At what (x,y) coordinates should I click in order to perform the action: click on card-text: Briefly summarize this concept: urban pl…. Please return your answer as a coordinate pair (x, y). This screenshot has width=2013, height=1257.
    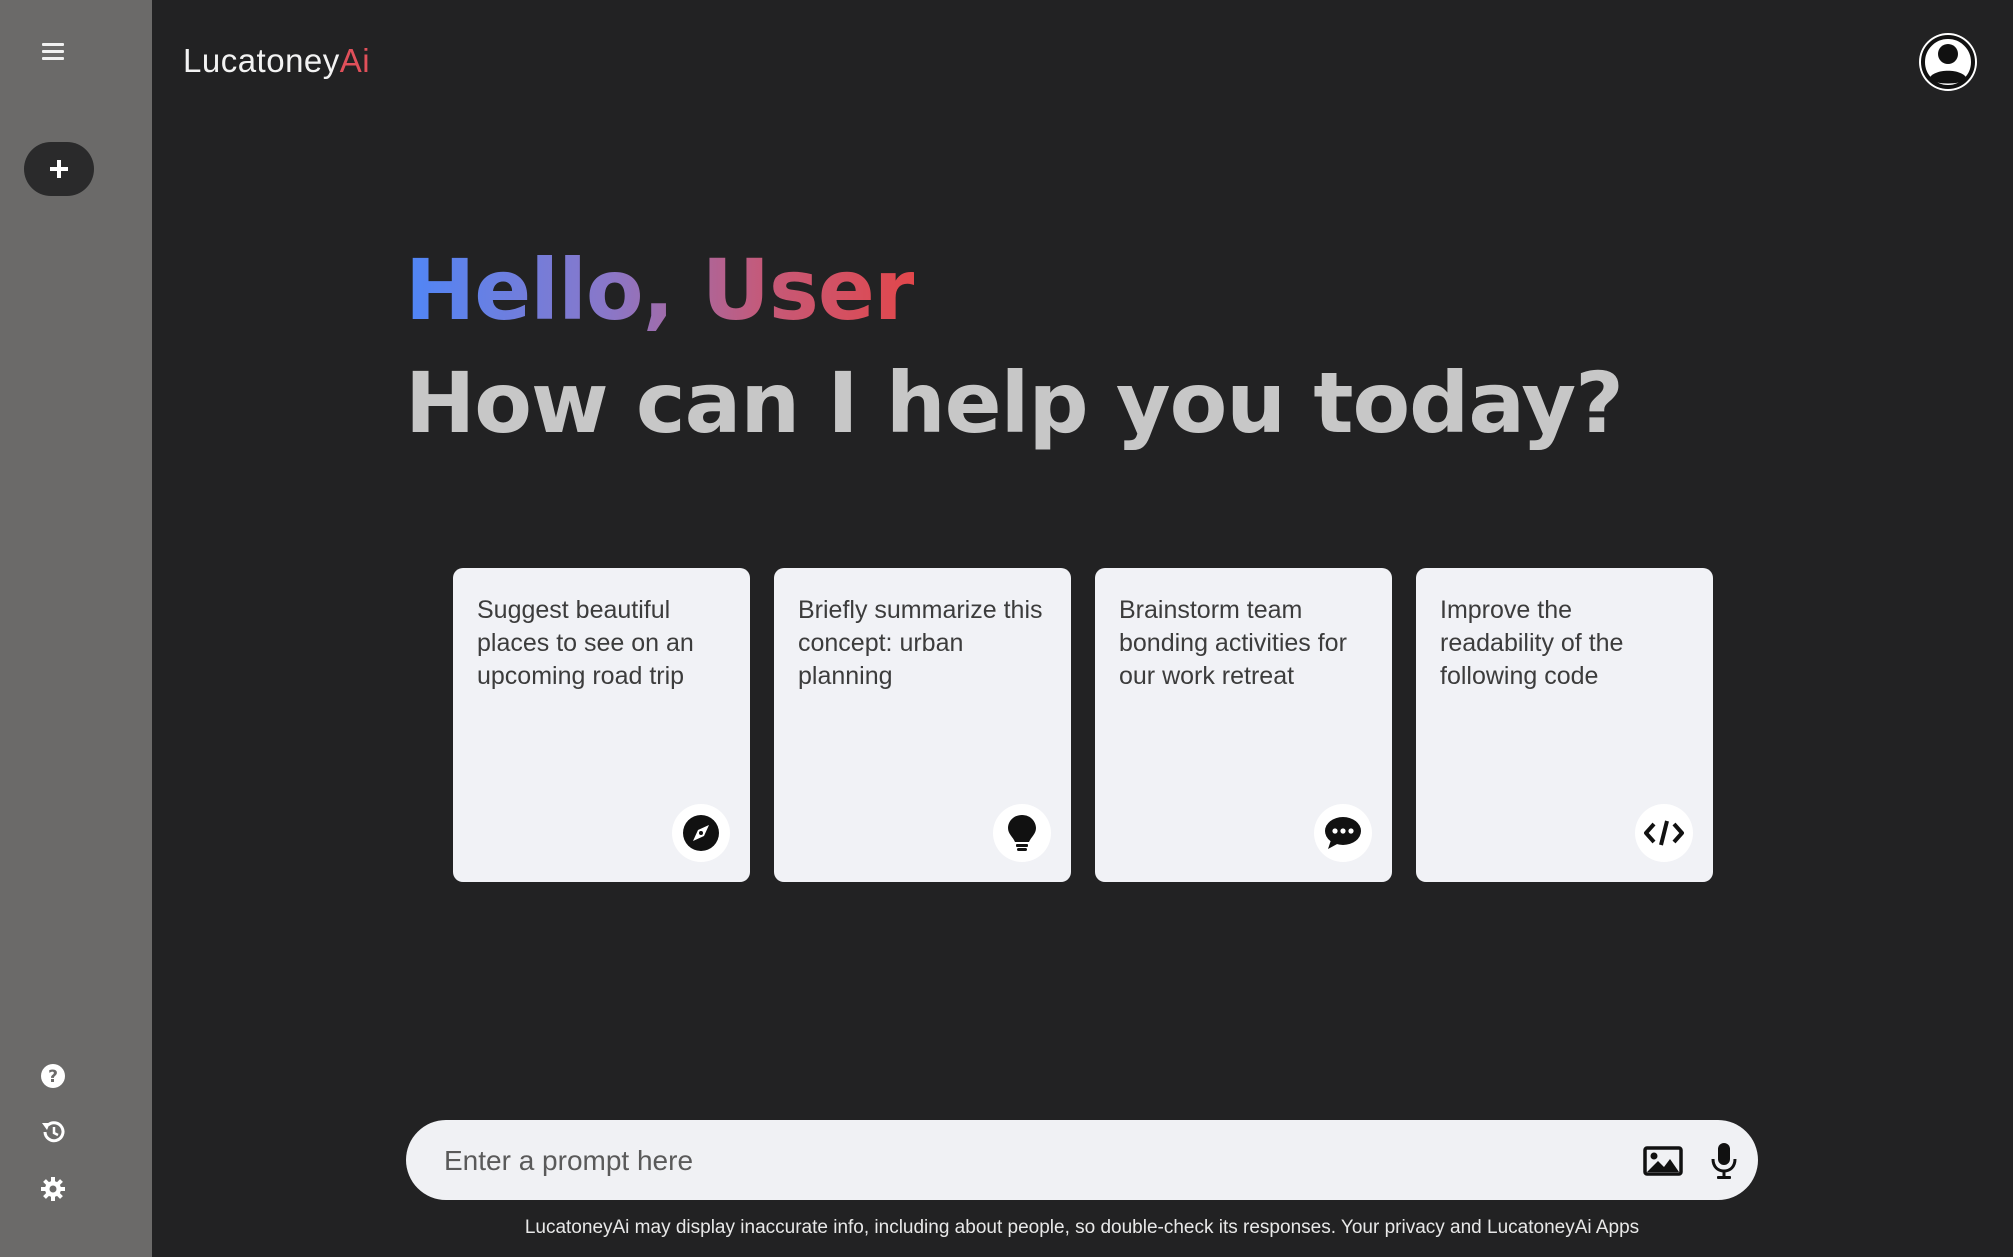
    Looking at the image, I should click on (920, 643).